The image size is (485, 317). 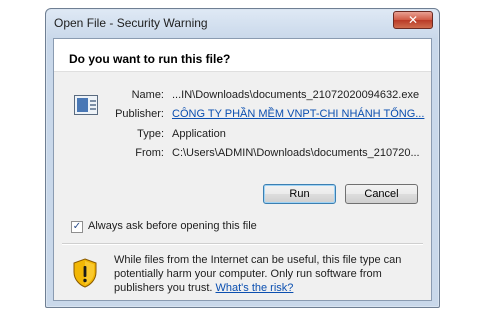 What do you see at coordinates (139, 114) in the screenshot?
I see `publisher-label: Publisher:` at bounding box center [139, 114].